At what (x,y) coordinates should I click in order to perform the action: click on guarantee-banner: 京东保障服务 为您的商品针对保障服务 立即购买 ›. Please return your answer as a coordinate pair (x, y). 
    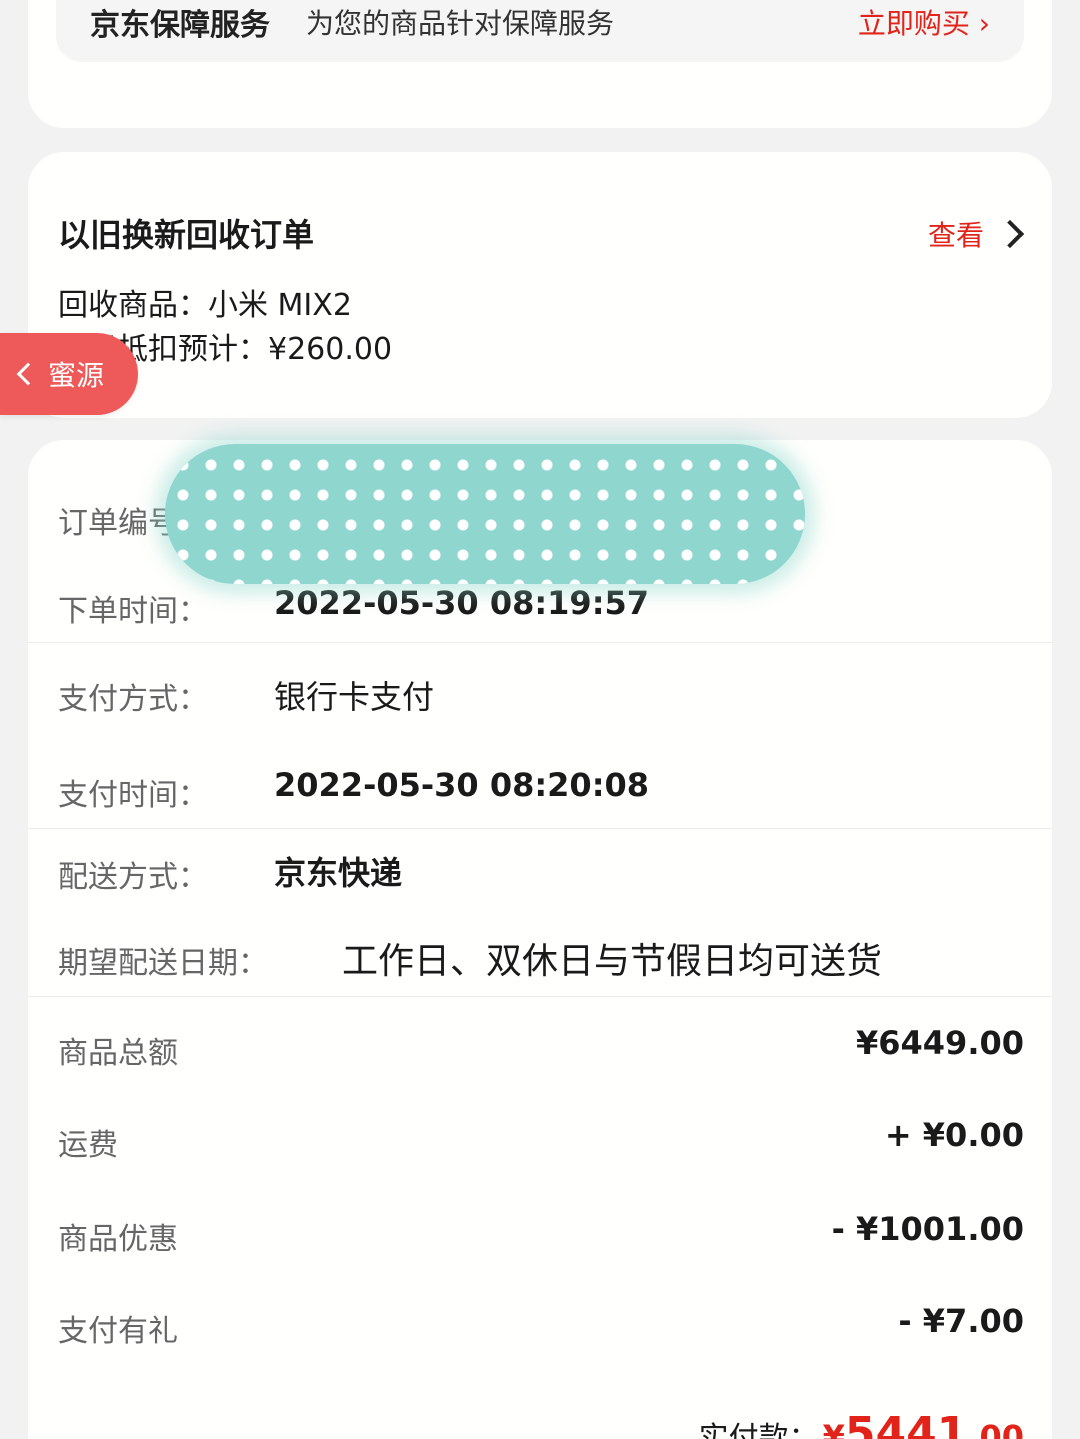
    Looking at the image, I should click on (540, 31).